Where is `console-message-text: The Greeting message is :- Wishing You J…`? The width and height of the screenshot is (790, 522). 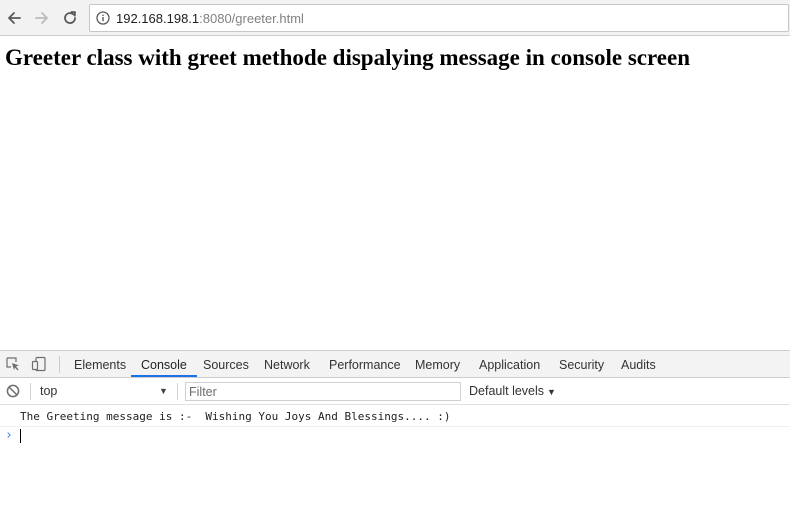 console-message-text: The Greeting message is :- Wishing You J… is located at coordinates (235, 416).